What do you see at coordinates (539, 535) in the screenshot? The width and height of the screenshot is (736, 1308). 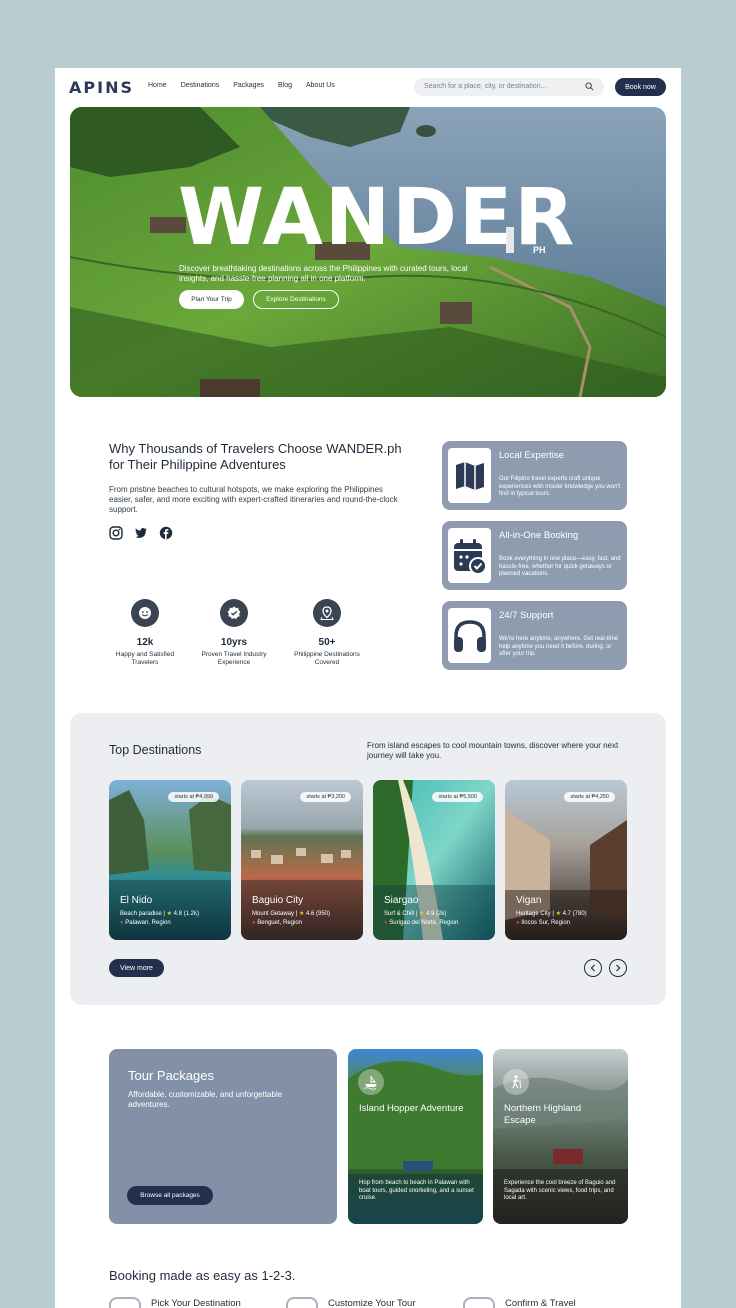 I see `feature-title: All-in-One Booking` at bounding box center [539, 535].